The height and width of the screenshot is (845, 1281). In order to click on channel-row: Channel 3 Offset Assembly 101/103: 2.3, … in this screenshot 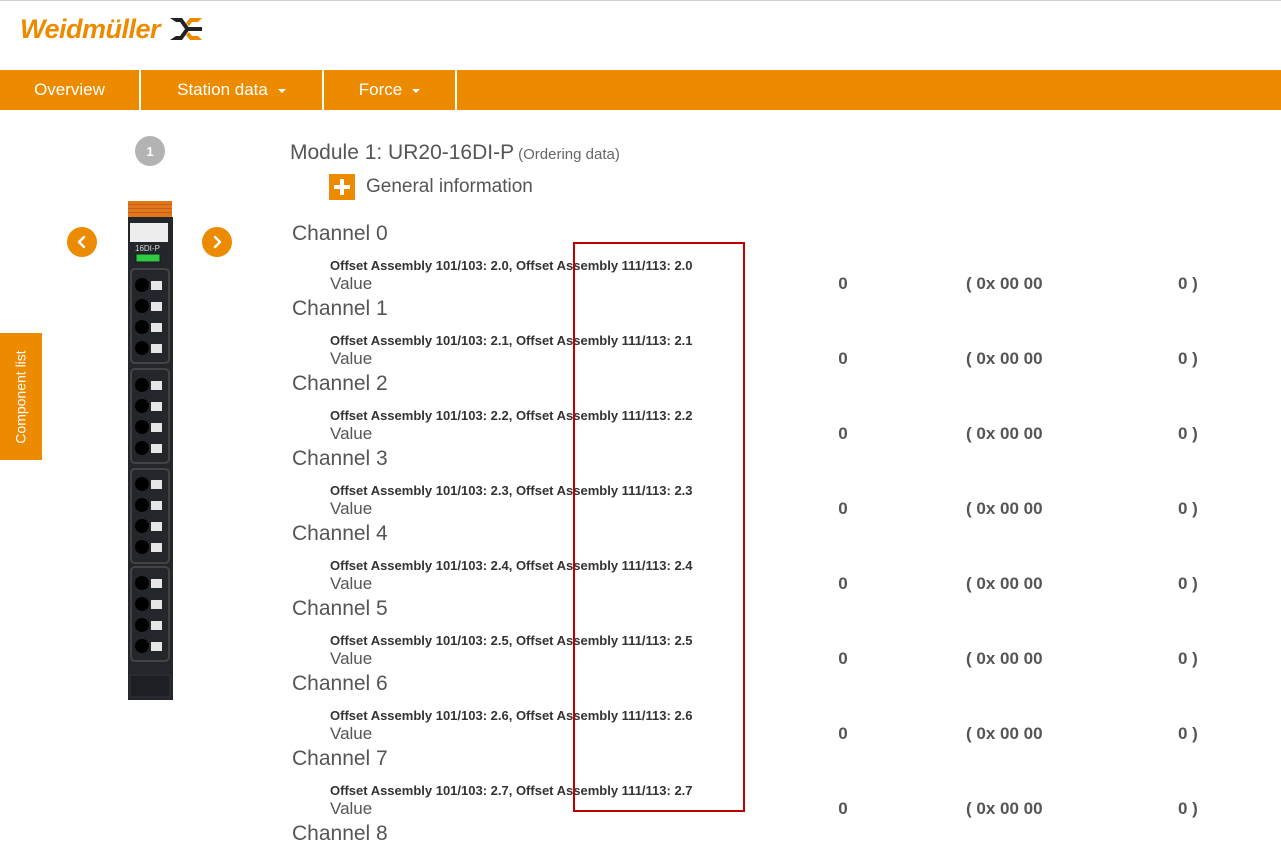, I will do `click(640, 484)`.